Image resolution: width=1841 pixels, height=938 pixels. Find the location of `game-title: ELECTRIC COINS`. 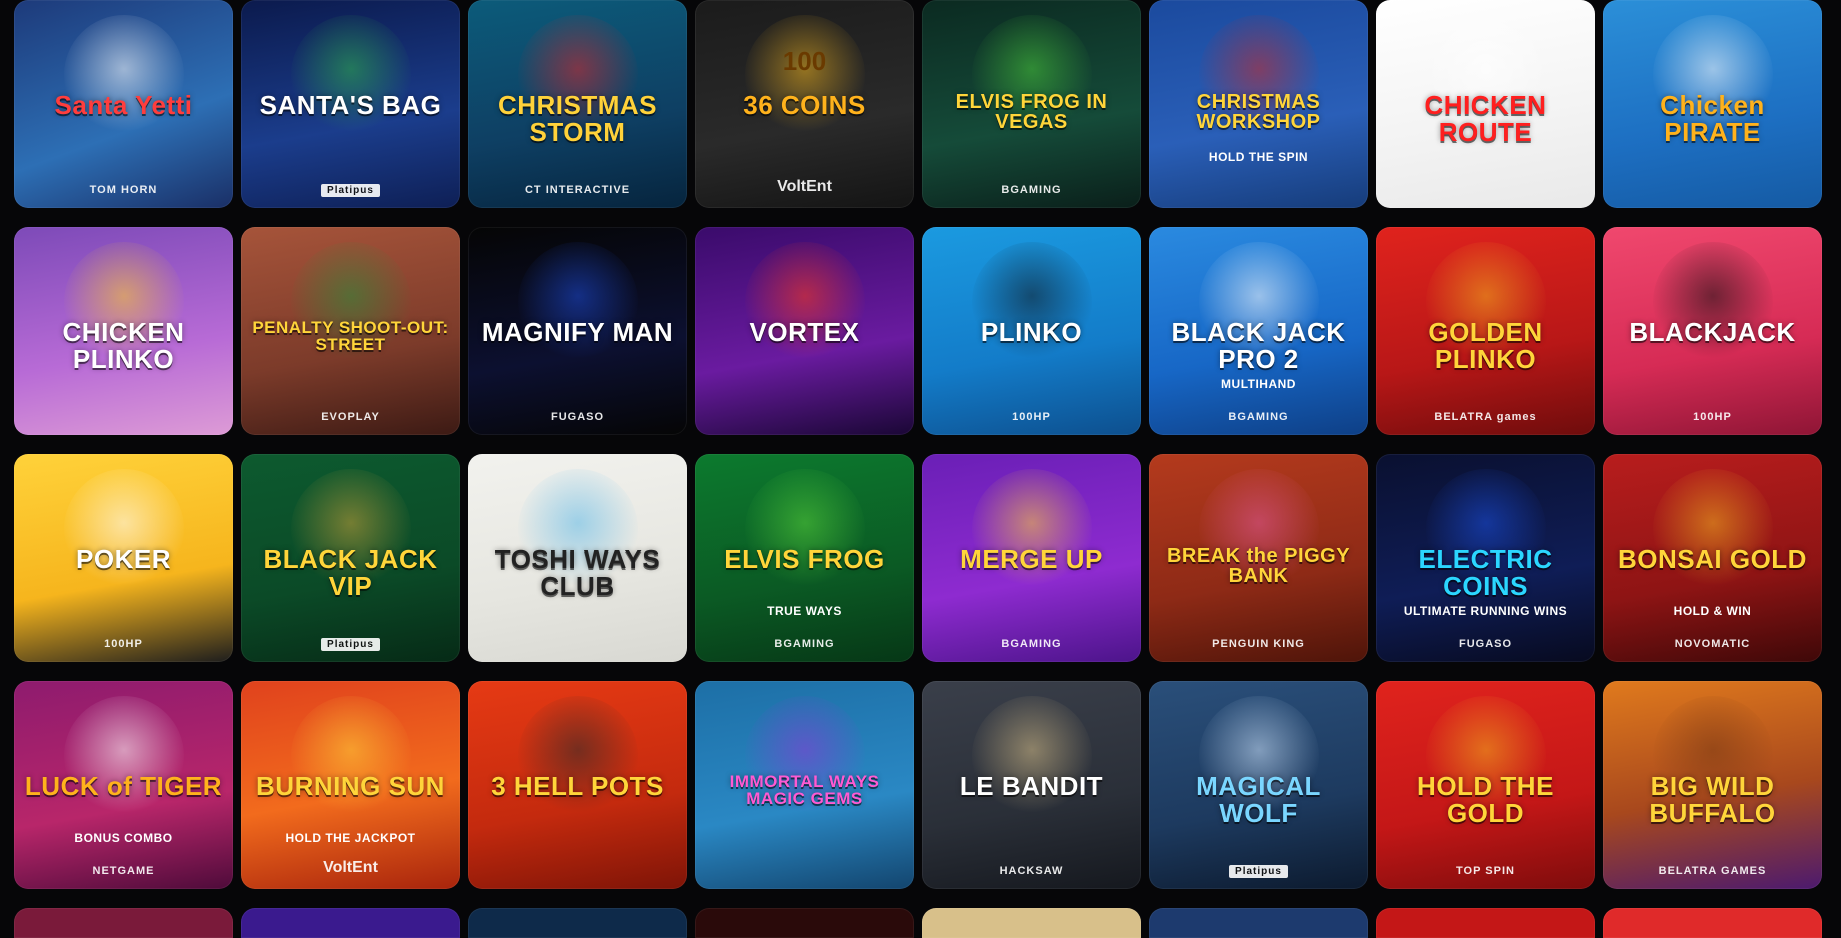

game-title: ELECTRIC COINS is located at coordinates (1485, 572).